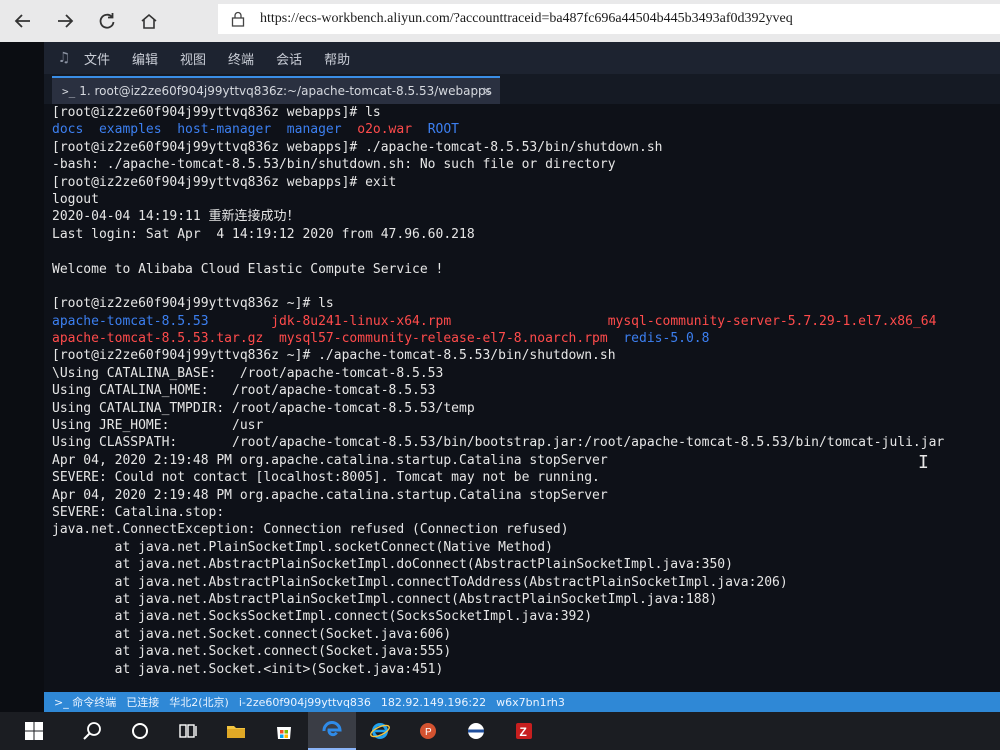  What do you see at coordinates (75, 199) in the screenshot?
I see `terminal-text: logout` at bounding box center [75, 199].